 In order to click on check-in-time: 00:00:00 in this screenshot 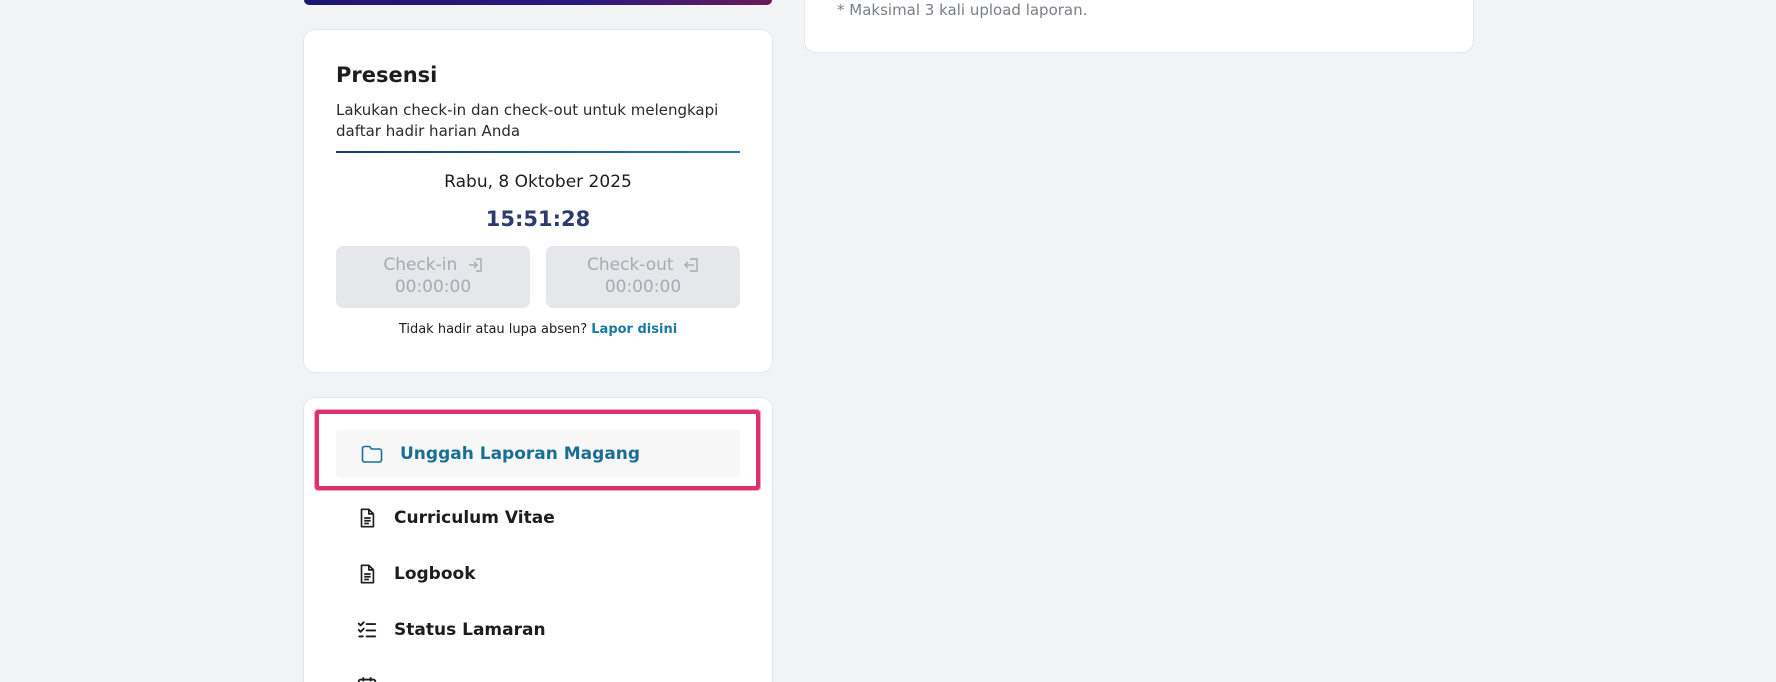, I will do `click(433, 287)`.